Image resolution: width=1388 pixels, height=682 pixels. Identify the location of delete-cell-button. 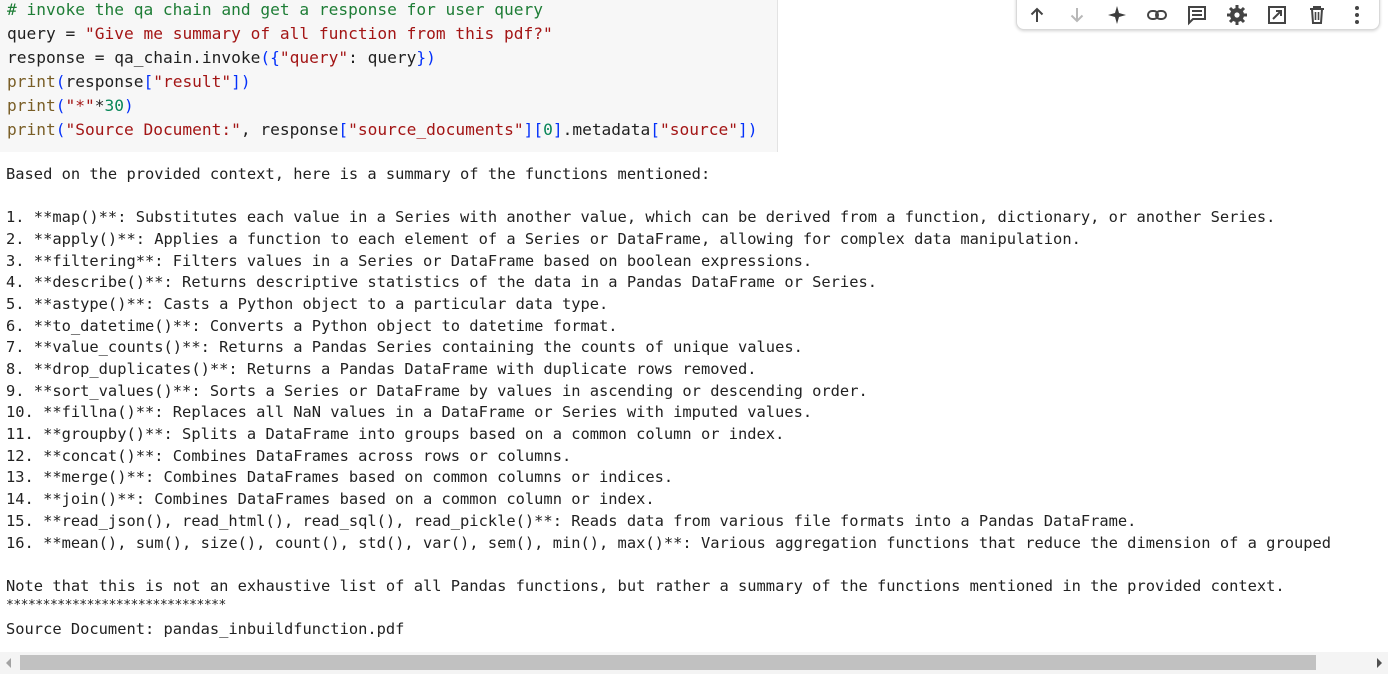
(1317, 15).